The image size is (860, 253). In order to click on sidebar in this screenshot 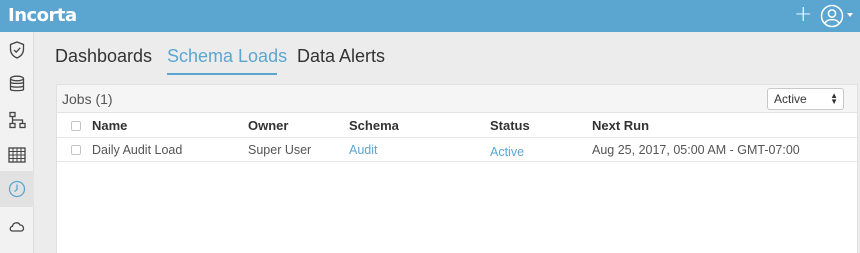, I will do `click(17, 142)`.